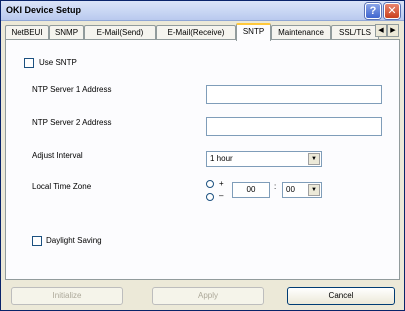  I want to click on help-button: ?, so click(373, 11).